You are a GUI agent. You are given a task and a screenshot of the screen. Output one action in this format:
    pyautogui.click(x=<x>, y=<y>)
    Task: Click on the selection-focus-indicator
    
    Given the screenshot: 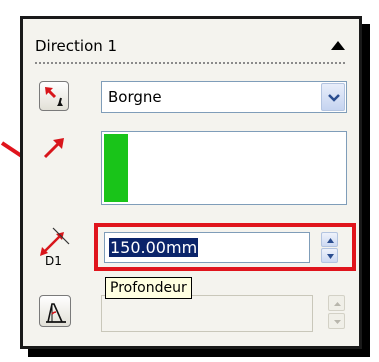 What is the action you would take?
    pyautogui.click(x=116, y=168)
    